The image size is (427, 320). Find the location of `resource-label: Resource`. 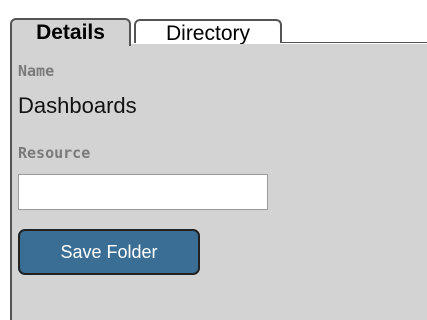

resource-label: Resource is located at coordinates (54, 153).